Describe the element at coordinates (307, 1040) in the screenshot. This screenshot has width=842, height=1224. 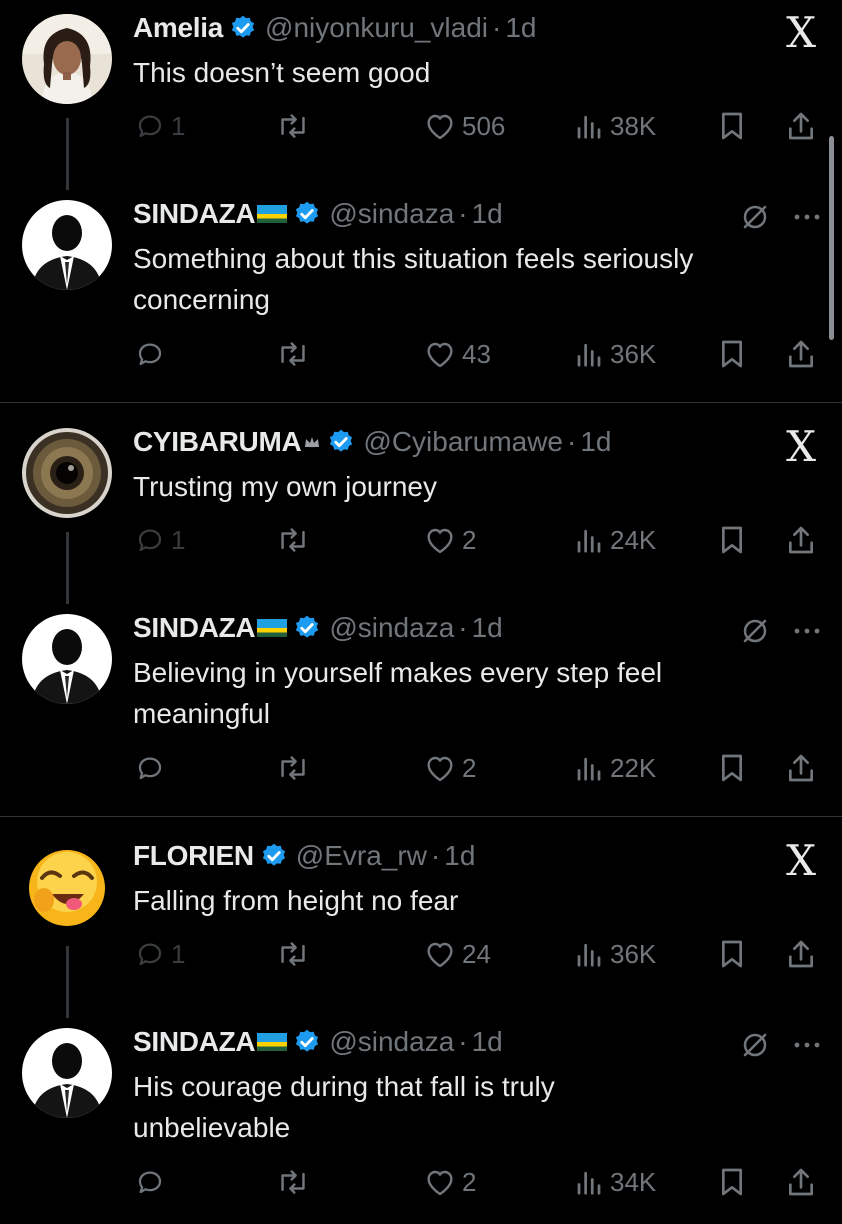
I see `verified-badge-icon` at that location.